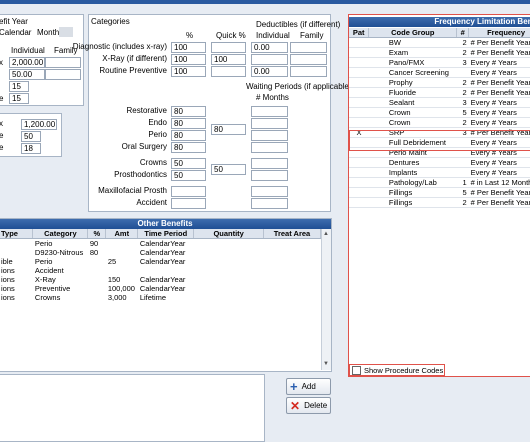 Image resolution: width=530 pixels, height=442 pixels. Describe the element at coordinates (94, 243) in the screenshot. I see `cell-pct: 90` at that location.